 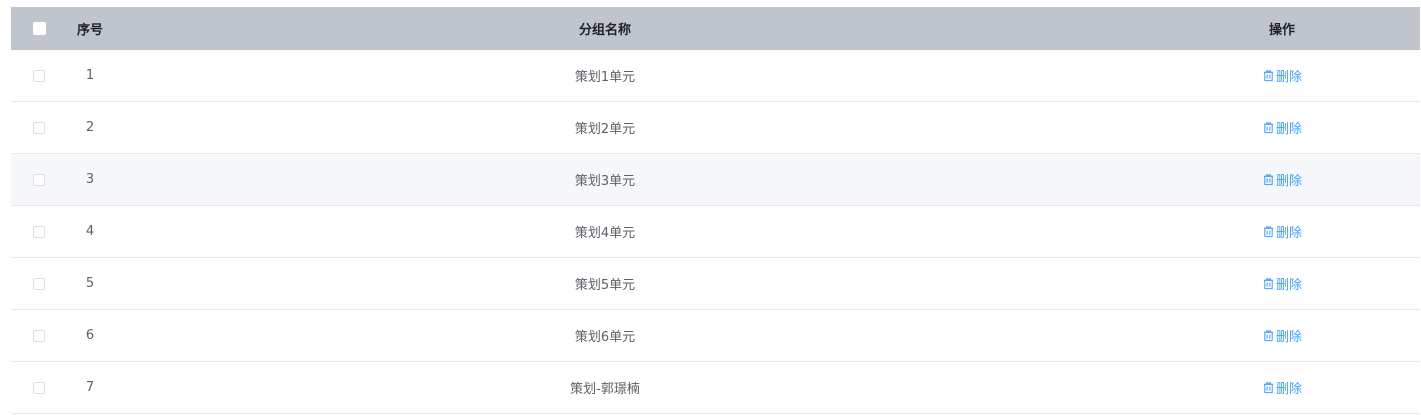 I want to click on row-index: 5, so click(x=90, y=283).